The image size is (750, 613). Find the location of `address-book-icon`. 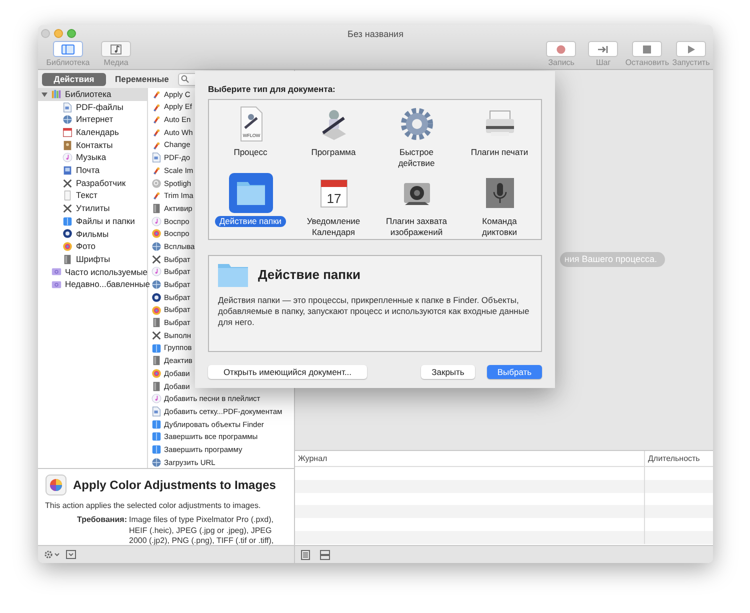

address-book-icon is located at coordinates (67, 145).